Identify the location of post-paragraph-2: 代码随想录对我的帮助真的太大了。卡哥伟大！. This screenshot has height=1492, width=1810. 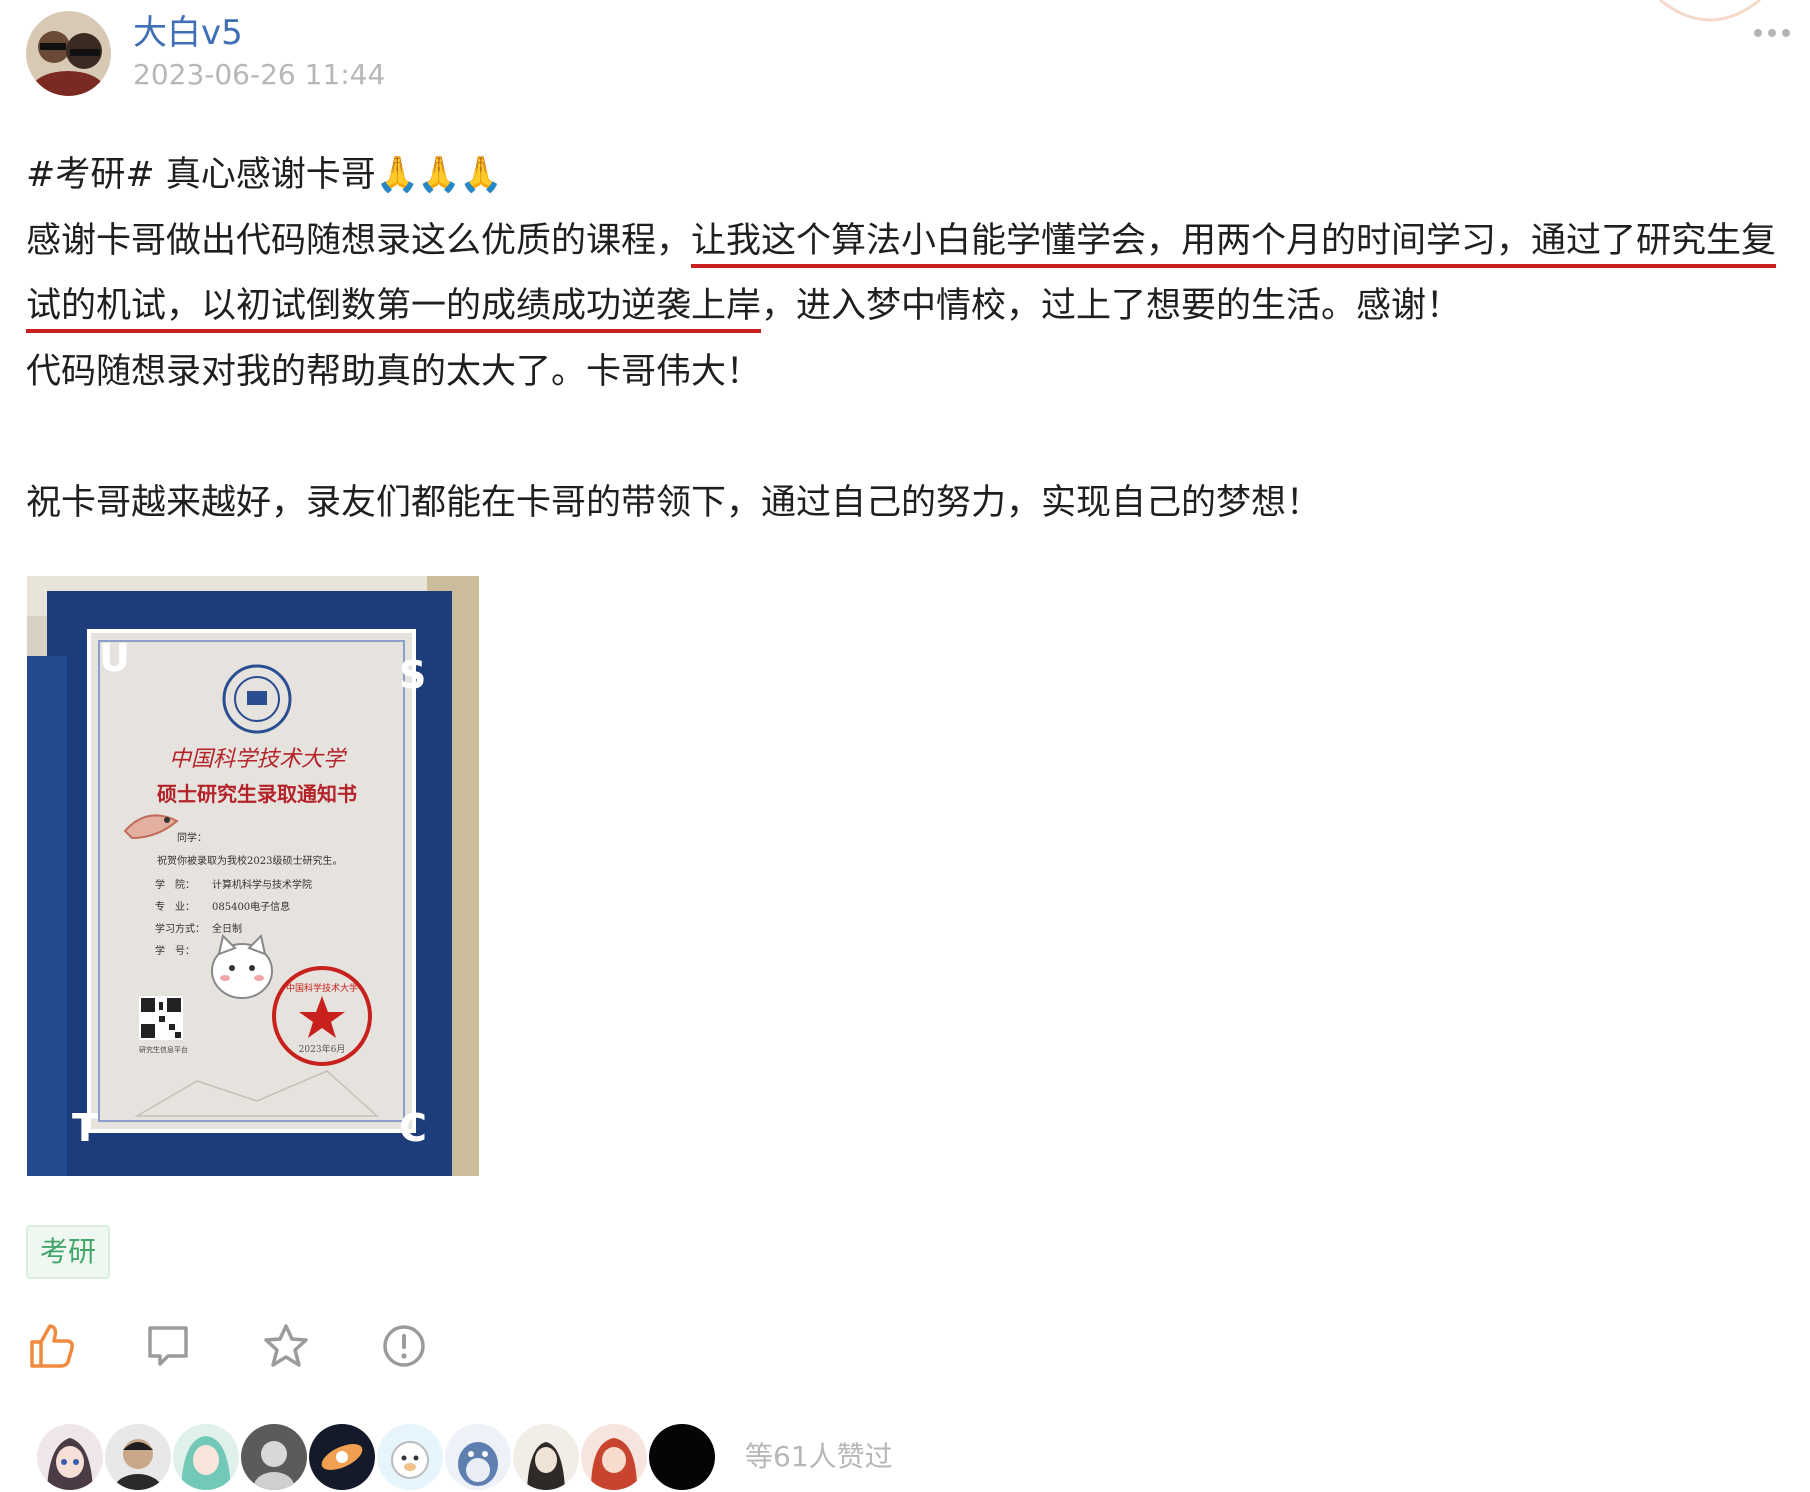
(394, 371).